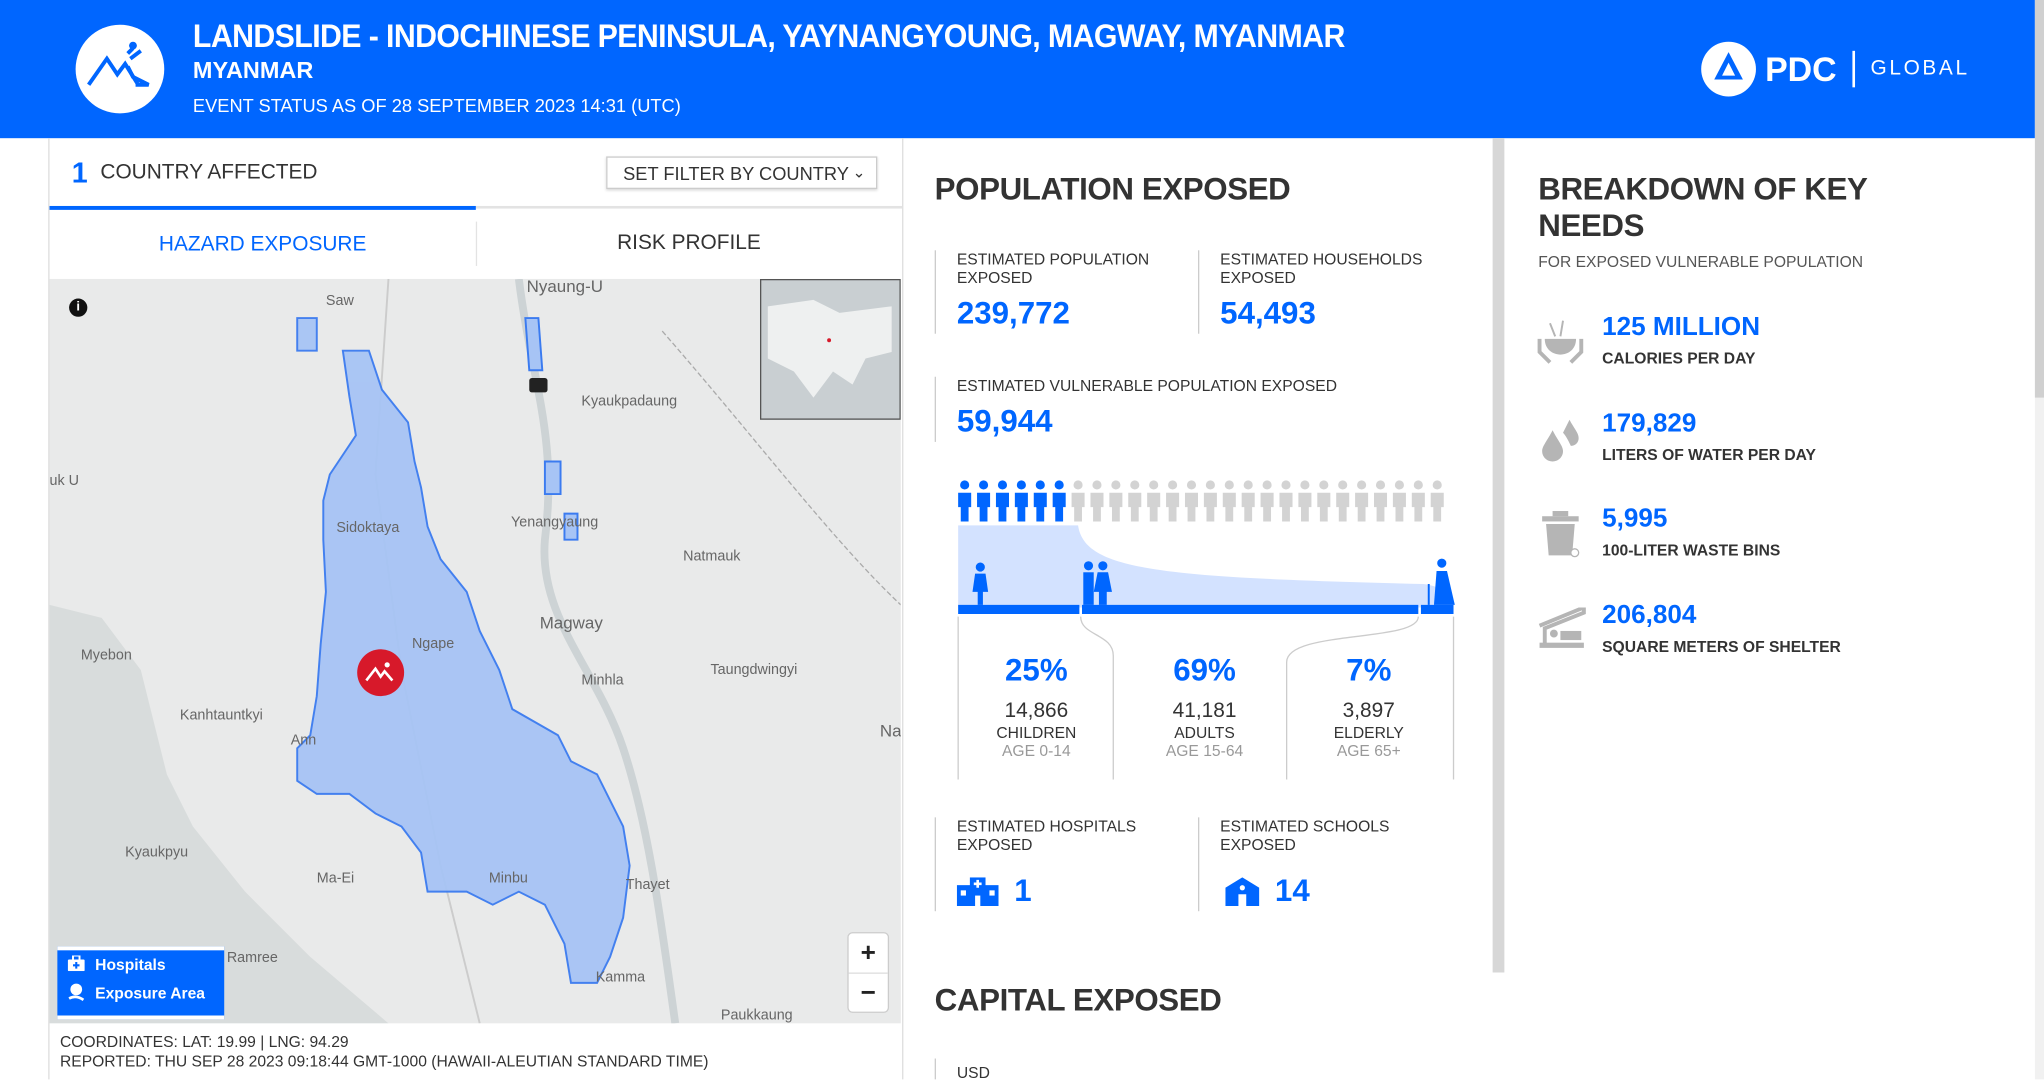 The height and width of the screenshot is (1082, 2044). Describe the element at coordinates (1268, 313) in the screenshot. I see `est-households-value: 54,493` at that location.